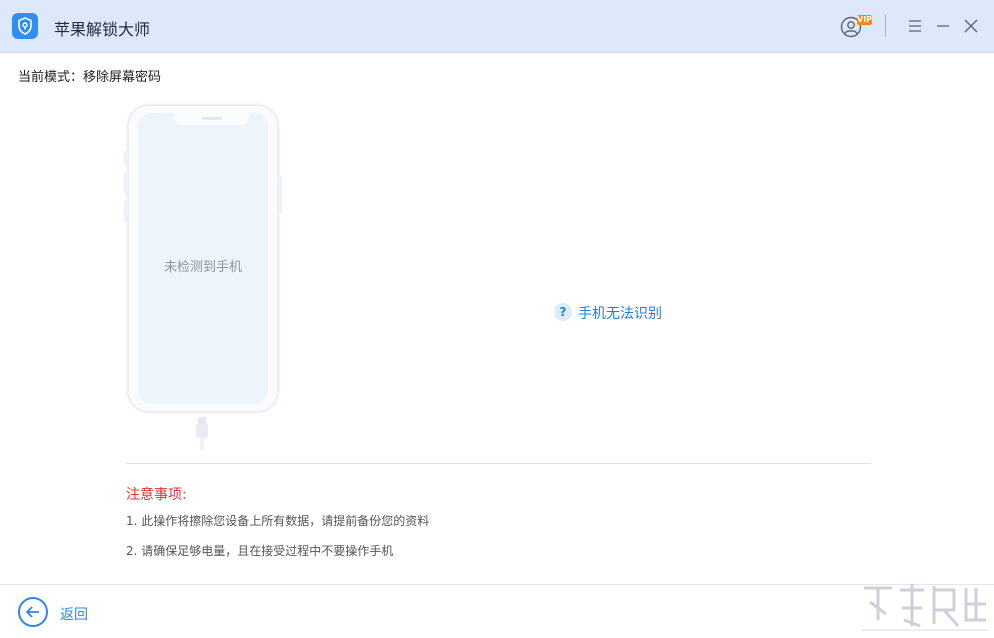 Image resolution: width=994 pixels, height=638 pixels. What do you see at coordinates (33, 612) in the screenshot?
I see `back-arrow-icon` at bounding box center [33, 612].